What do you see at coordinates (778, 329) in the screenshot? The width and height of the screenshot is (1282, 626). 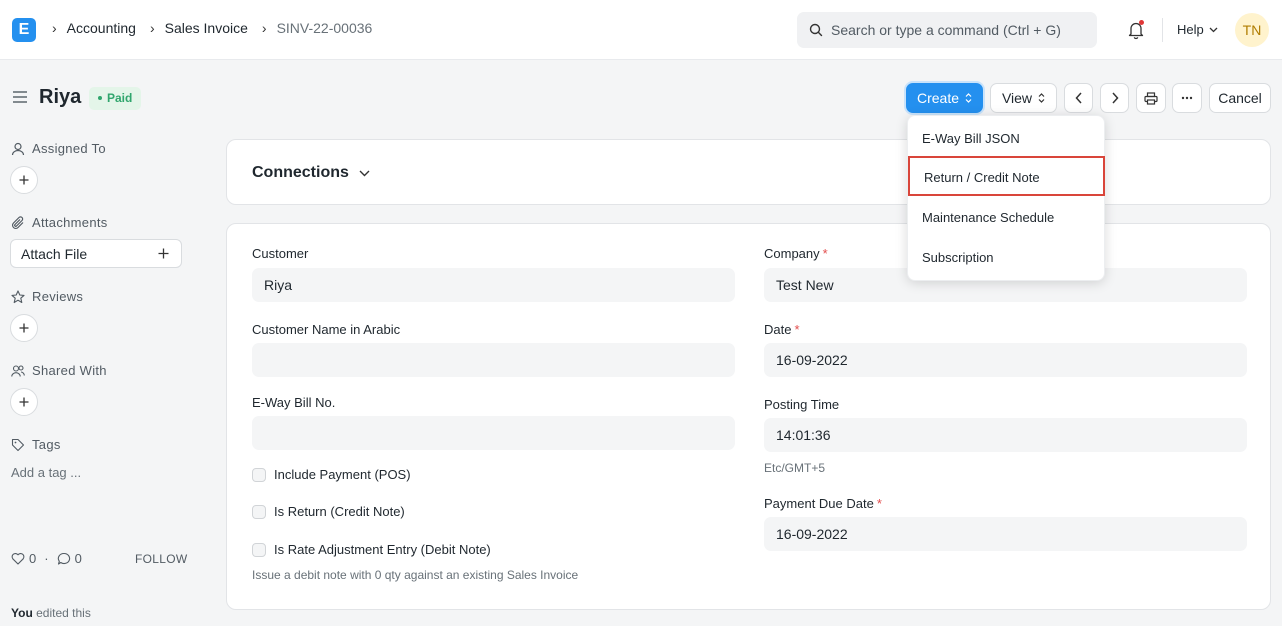 I see `date-label-text: Date` at bounding box center [778, 329].